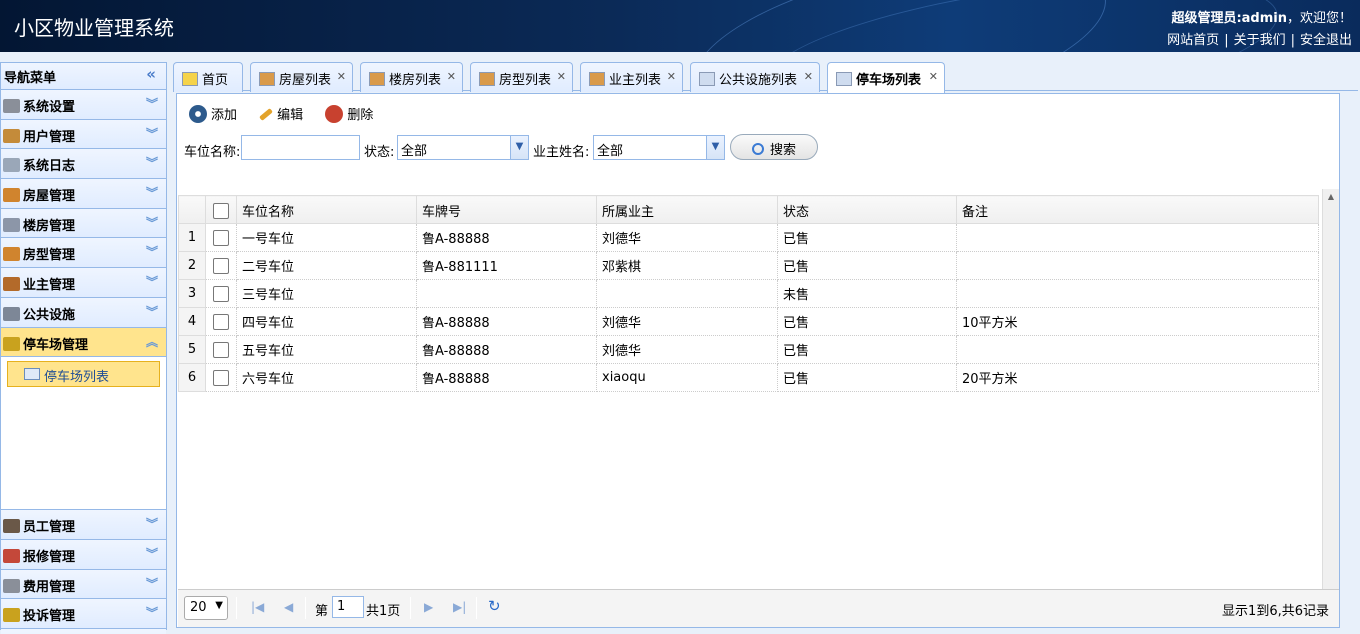 The width and height of the screenshot is (1360, 634). What do you see at coordinates (213, 113) in the screenshot?
I see `add-button: 添加` at bounding box center [213, 113].